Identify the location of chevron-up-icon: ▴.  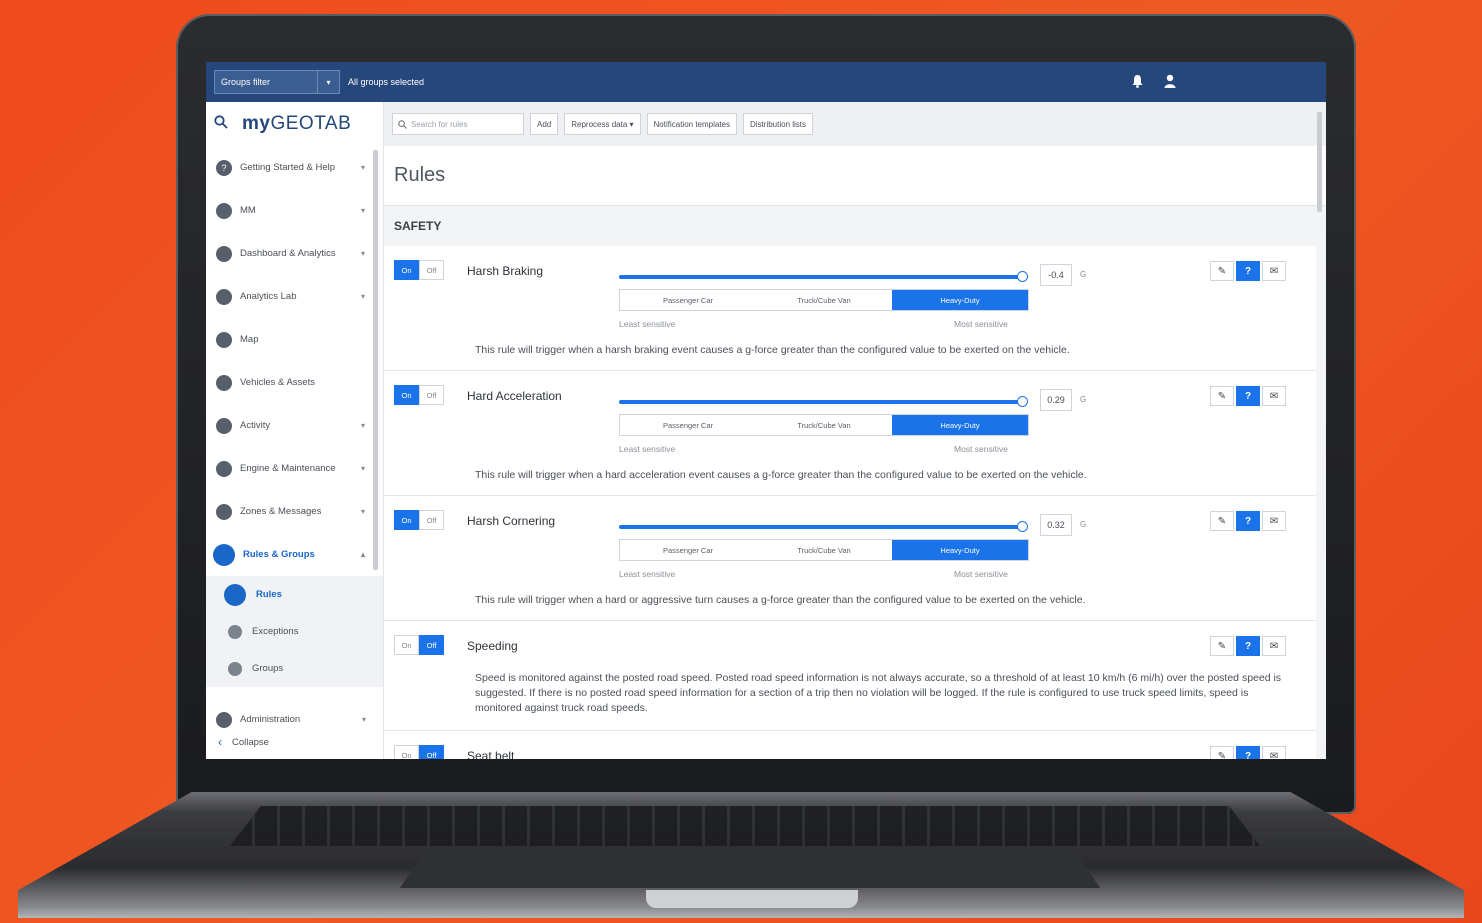
(362, 554).